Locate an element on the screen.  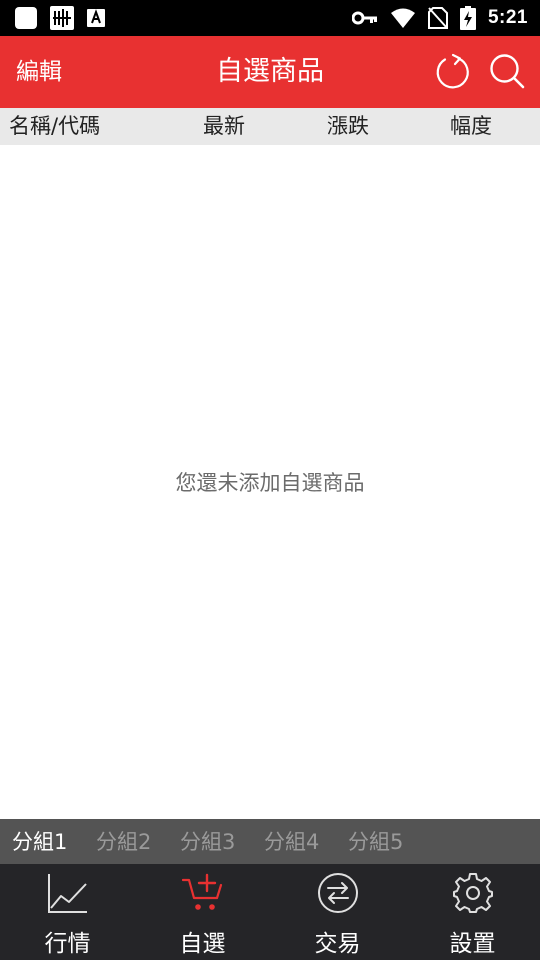
group-tab-3: 分組3 is located at coordinates (207, 842).